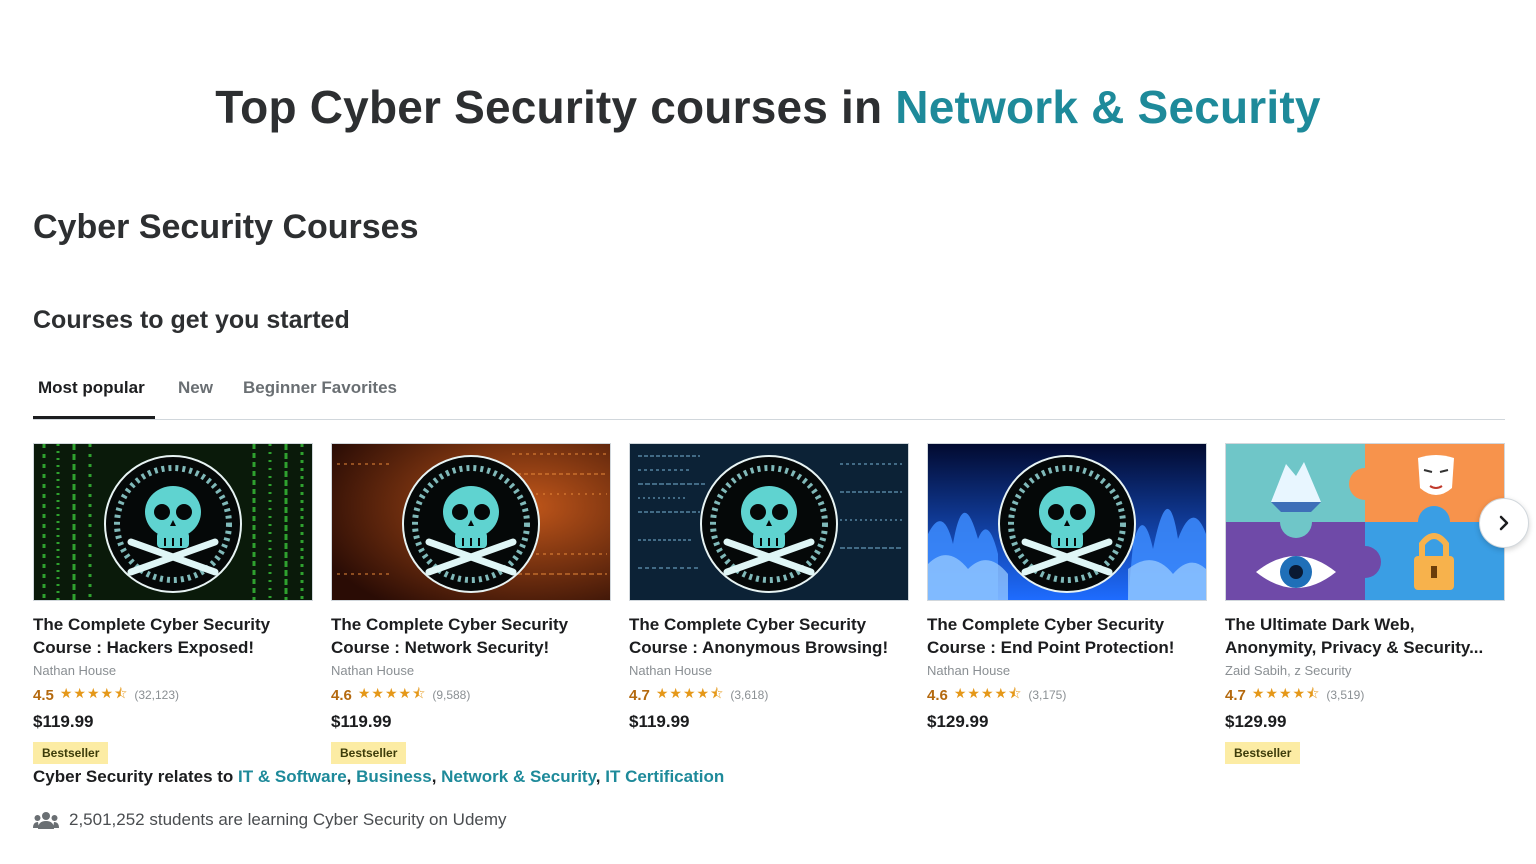  Describe the element at coordinates (136, 776) in the screenshot. I see `relates-prefix: Cyber Security relates to` at that location.